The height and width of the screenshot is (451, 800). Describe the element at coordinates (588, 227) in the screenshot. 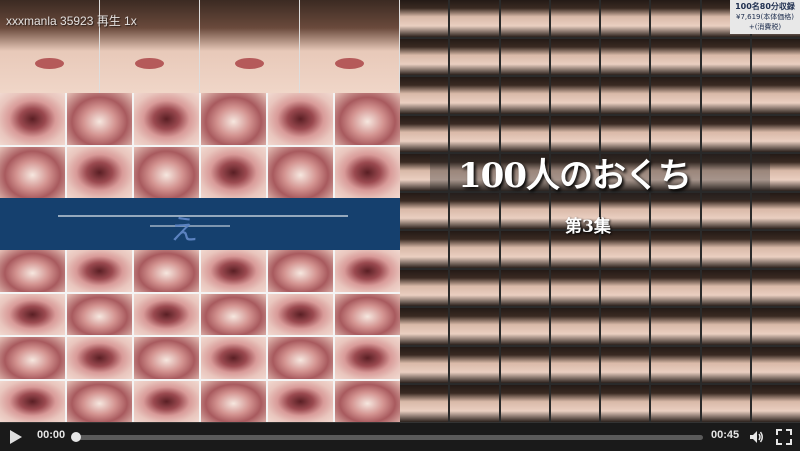

I see `cover-subtitle: 第3集` at that location.